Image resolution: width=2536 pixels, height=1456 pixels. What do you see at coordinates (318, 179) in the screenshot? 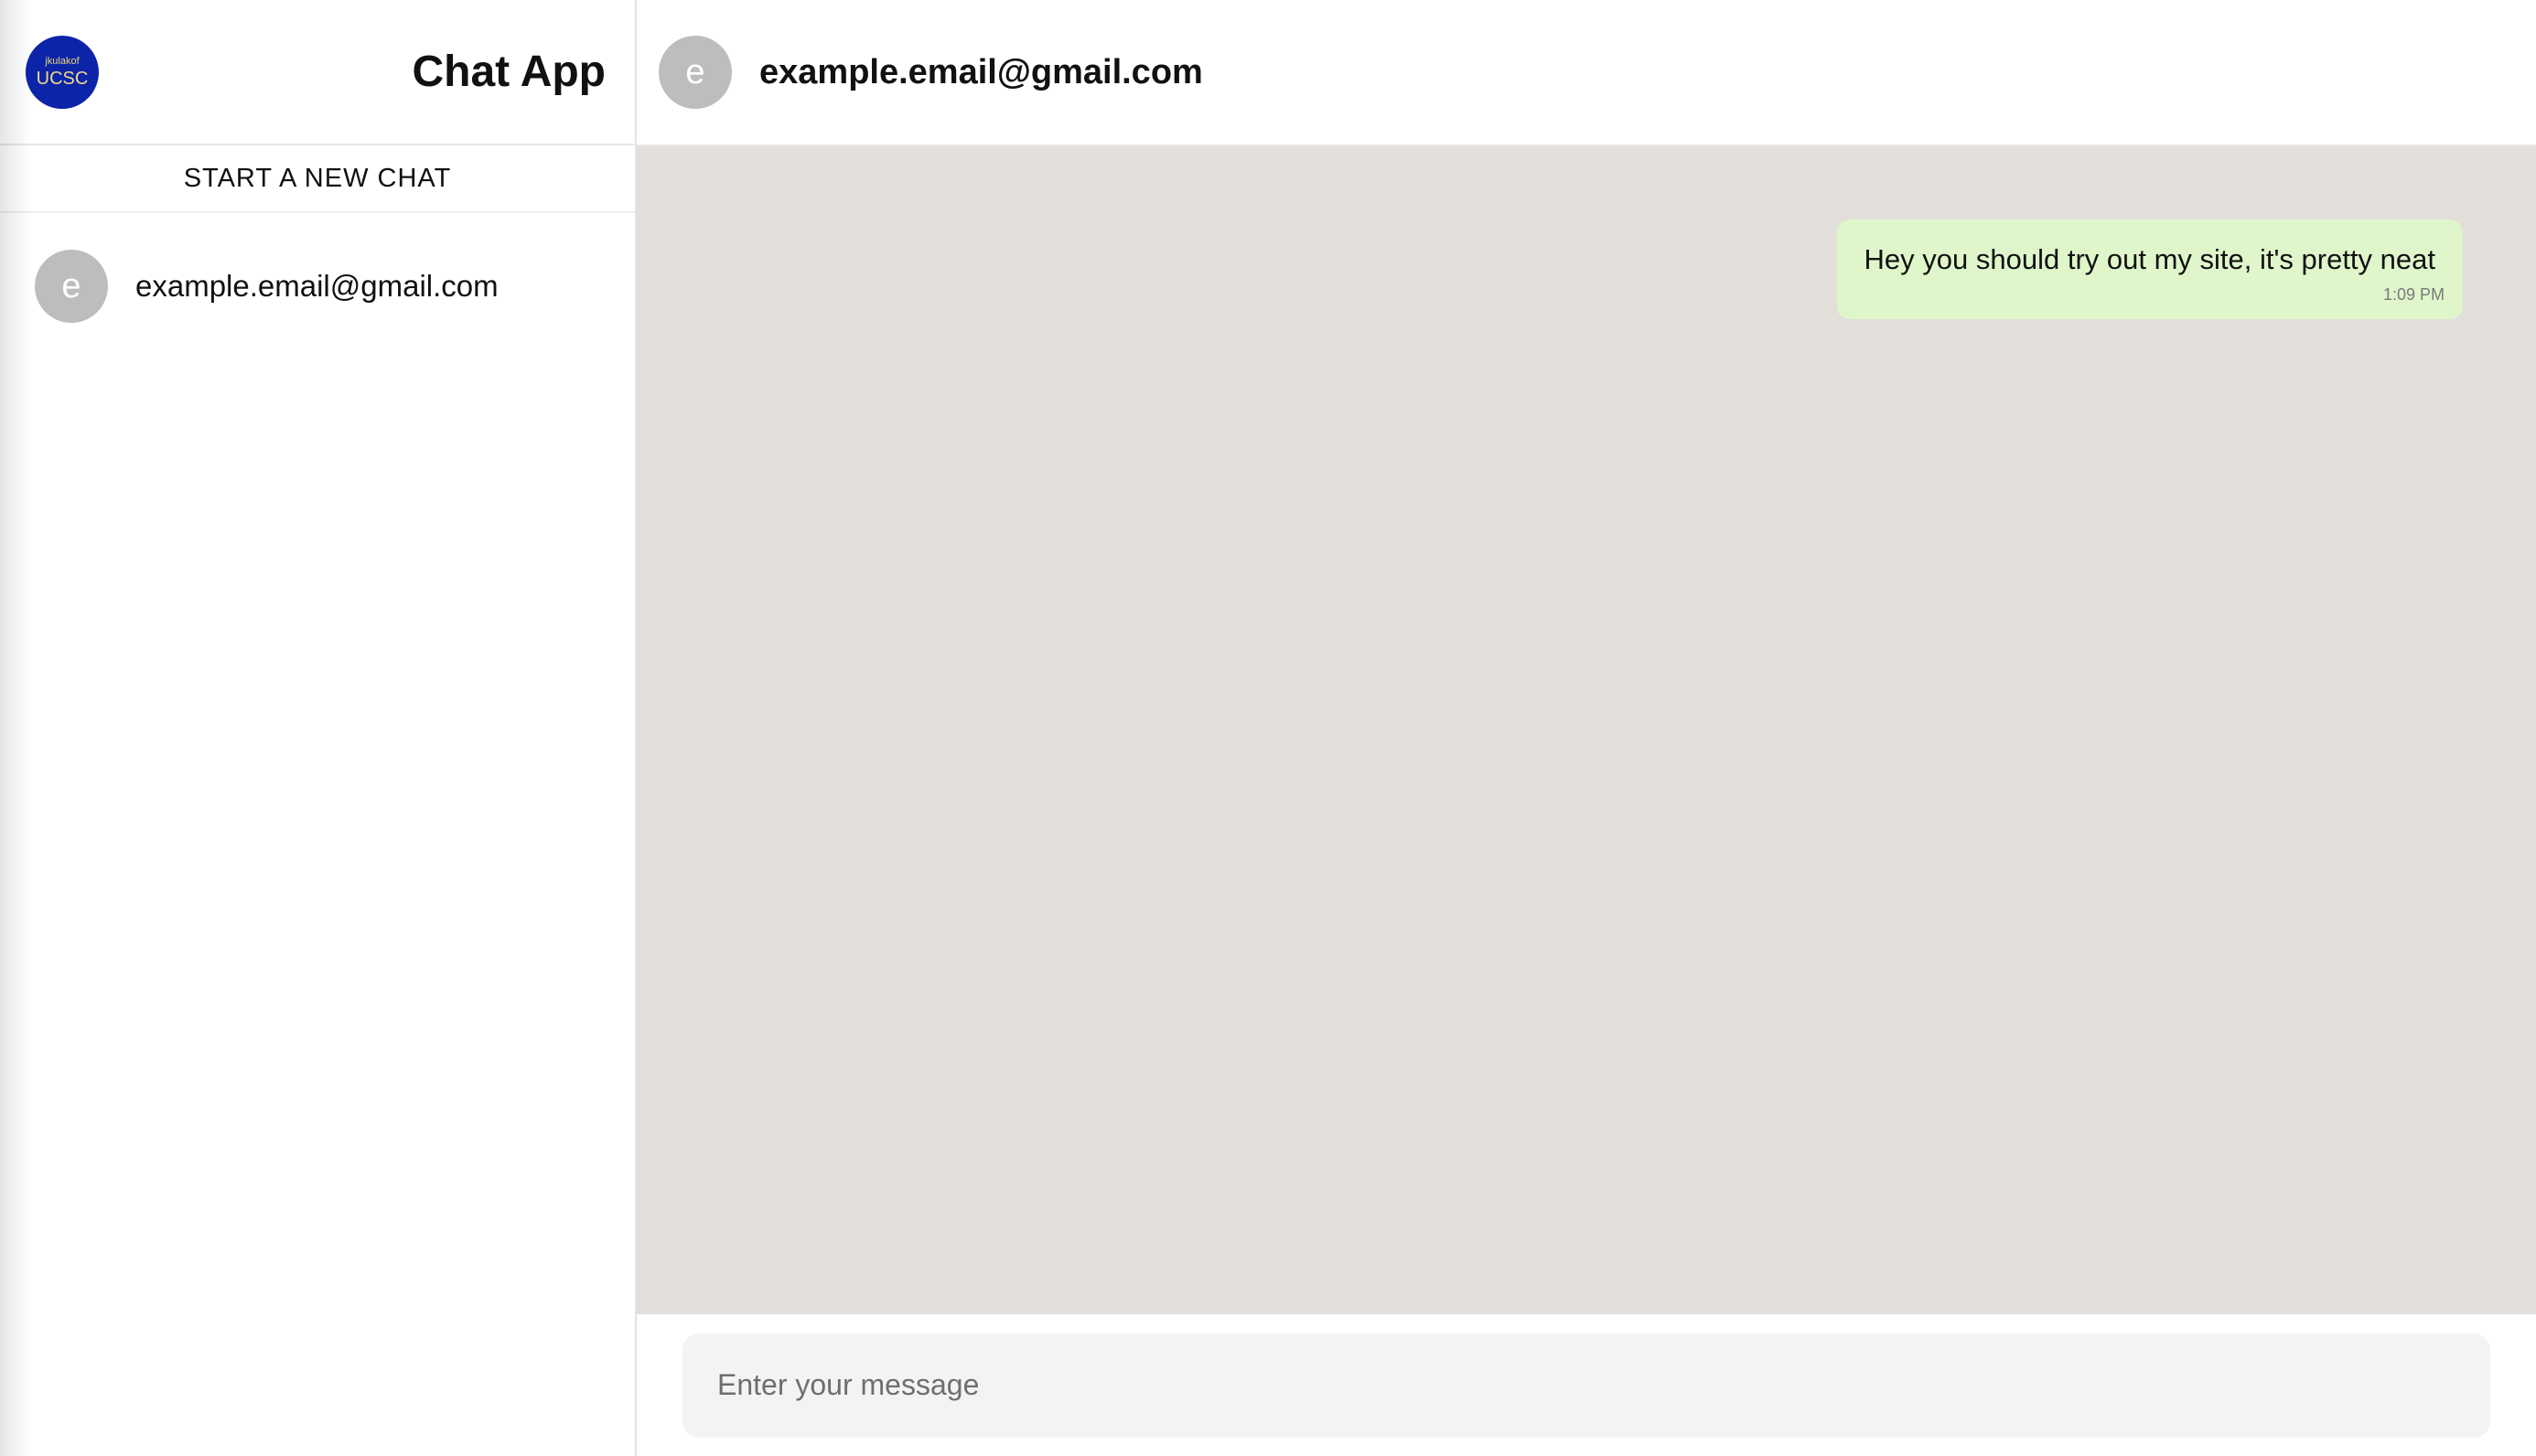
I see `start-new-chat-button: START A NEW CHAT` at bounding box center [318, 179].